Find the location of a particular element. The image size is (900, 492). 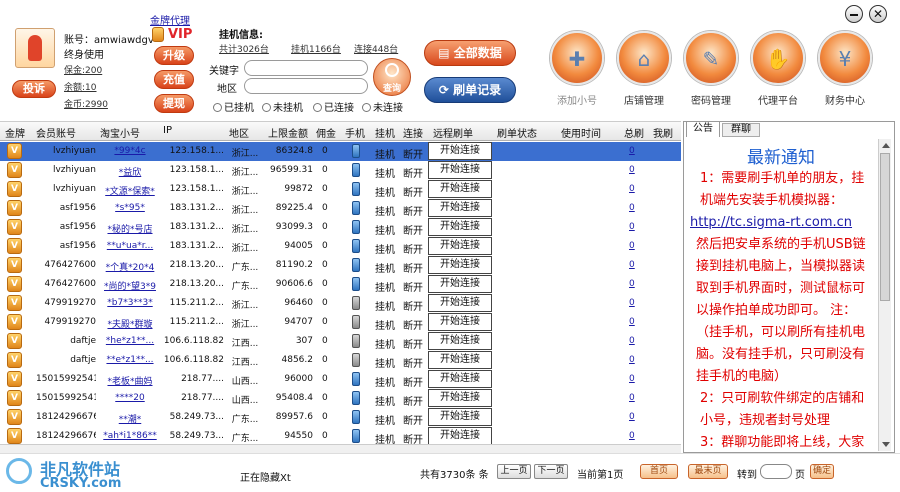

filter-connected: 已连接 is located at coordinates (333, 106).